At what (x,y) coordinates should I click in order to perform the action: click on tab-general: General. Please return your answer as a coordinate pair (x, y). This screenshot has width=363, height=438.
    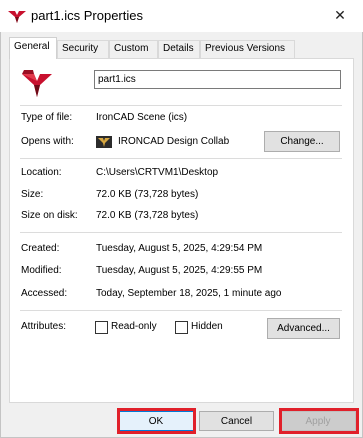
    Looking at the image, I should click on (33, 48).